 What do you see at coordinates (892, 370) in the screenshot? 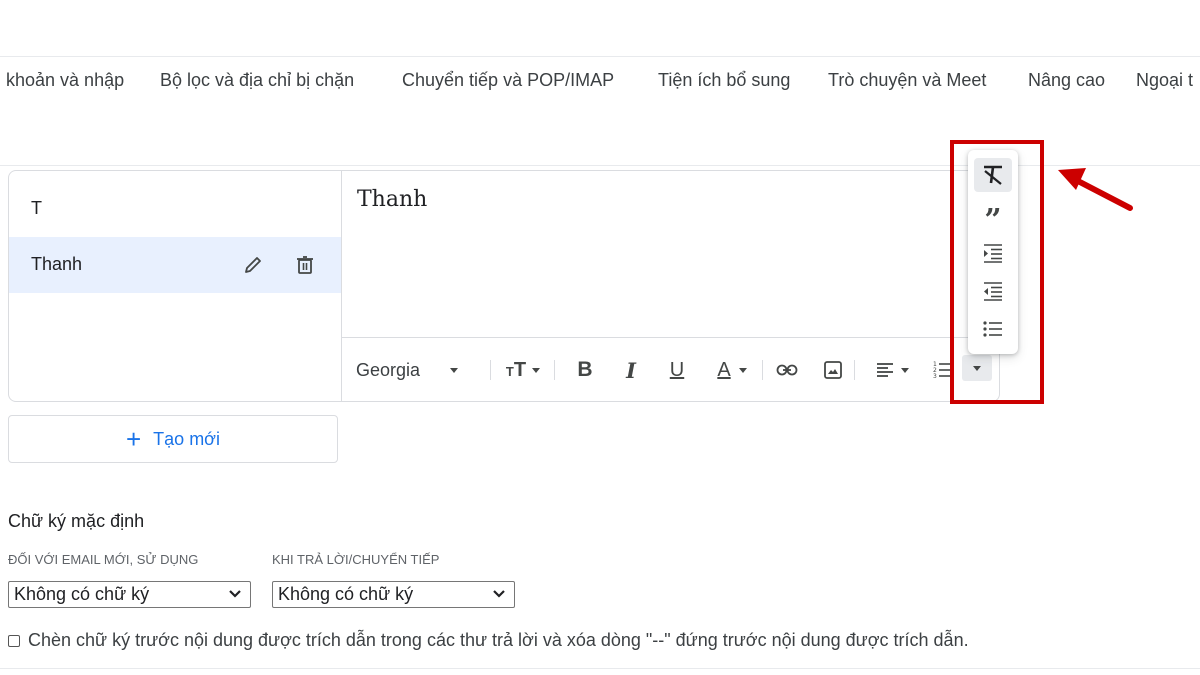
I see `align-icon` at bounding box center [892, 370].